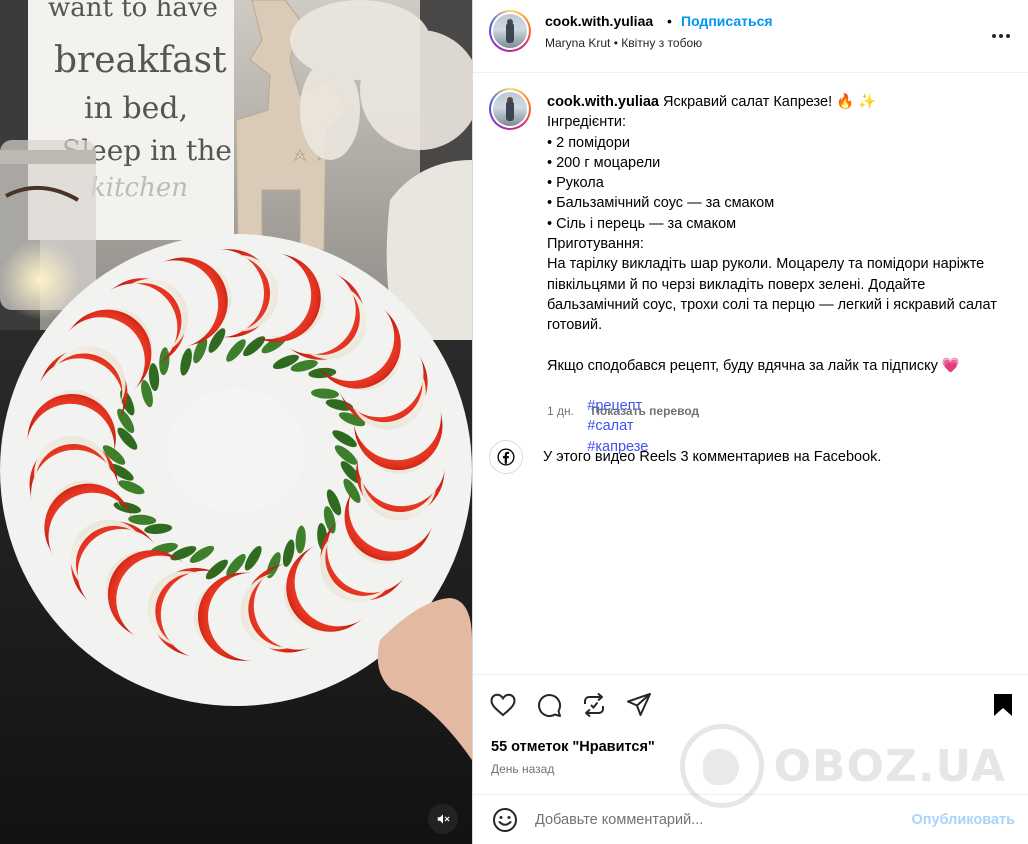 This screenshot has height=844, width=1028. What do you see at coordinates (603, 102) in the screenshot?
I see `caption-username: cook.with.yuliaa` at bounding box center [603, 102].